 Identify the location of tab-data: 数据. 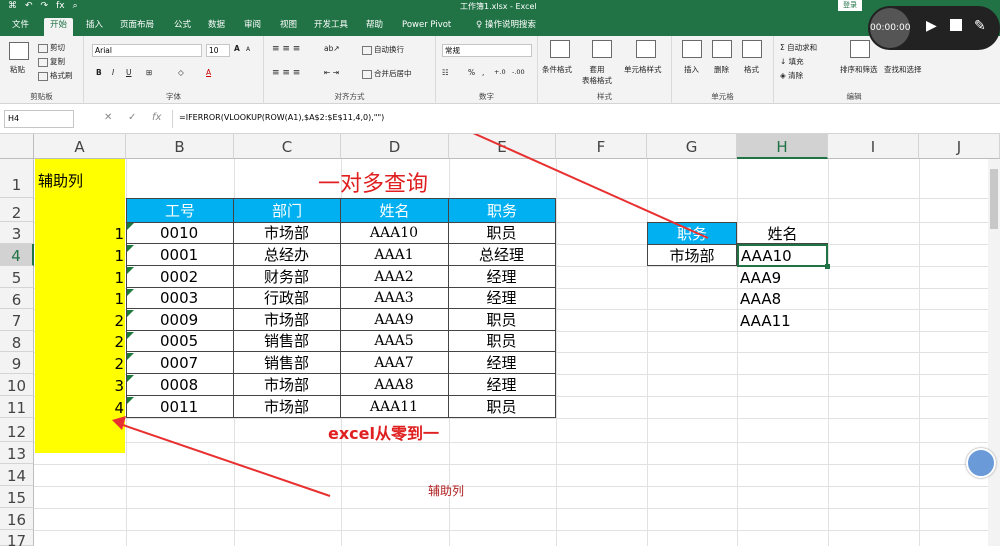
(216, 27).